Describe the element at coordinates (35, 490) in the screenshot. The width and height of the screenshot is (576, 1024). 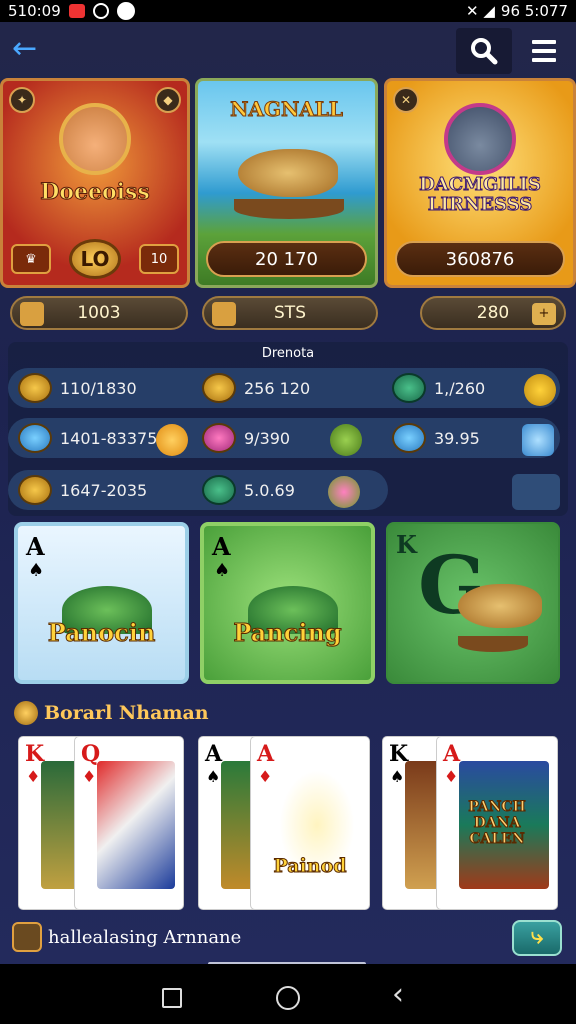
I see `chest-icon` at that location.